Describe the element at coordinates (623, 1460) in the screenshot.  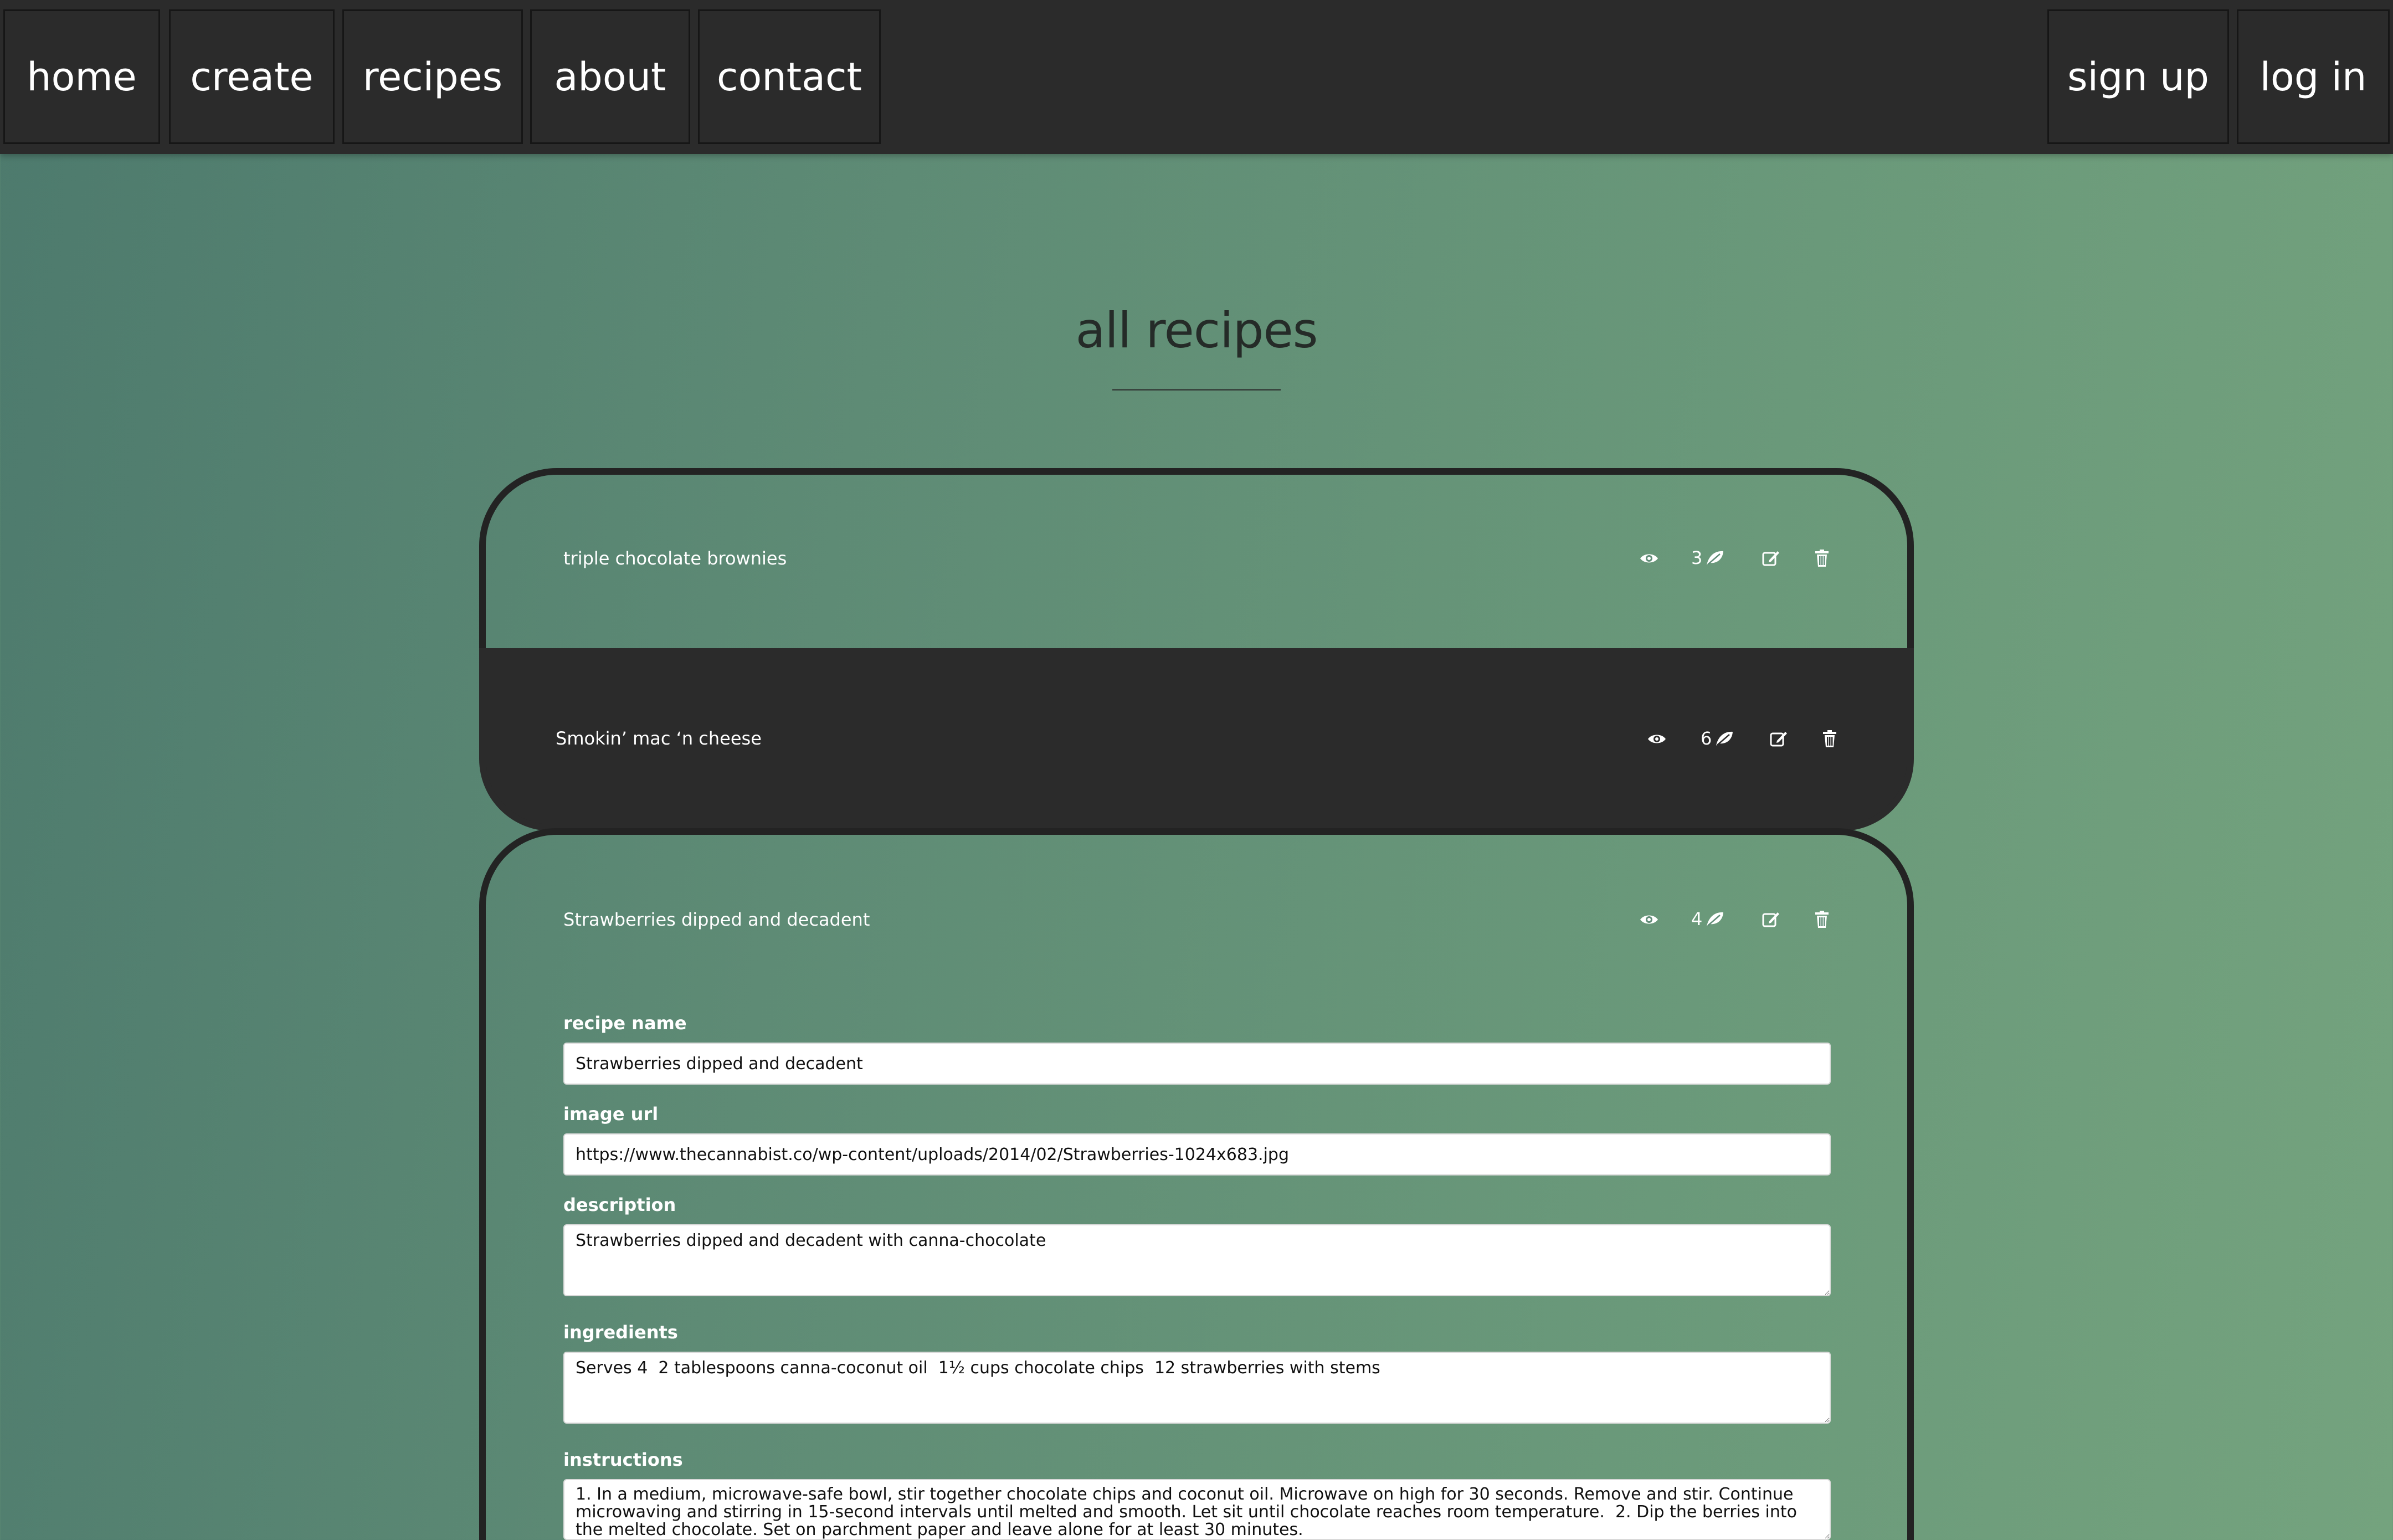
I see `instructions-label: instructions` at that location.